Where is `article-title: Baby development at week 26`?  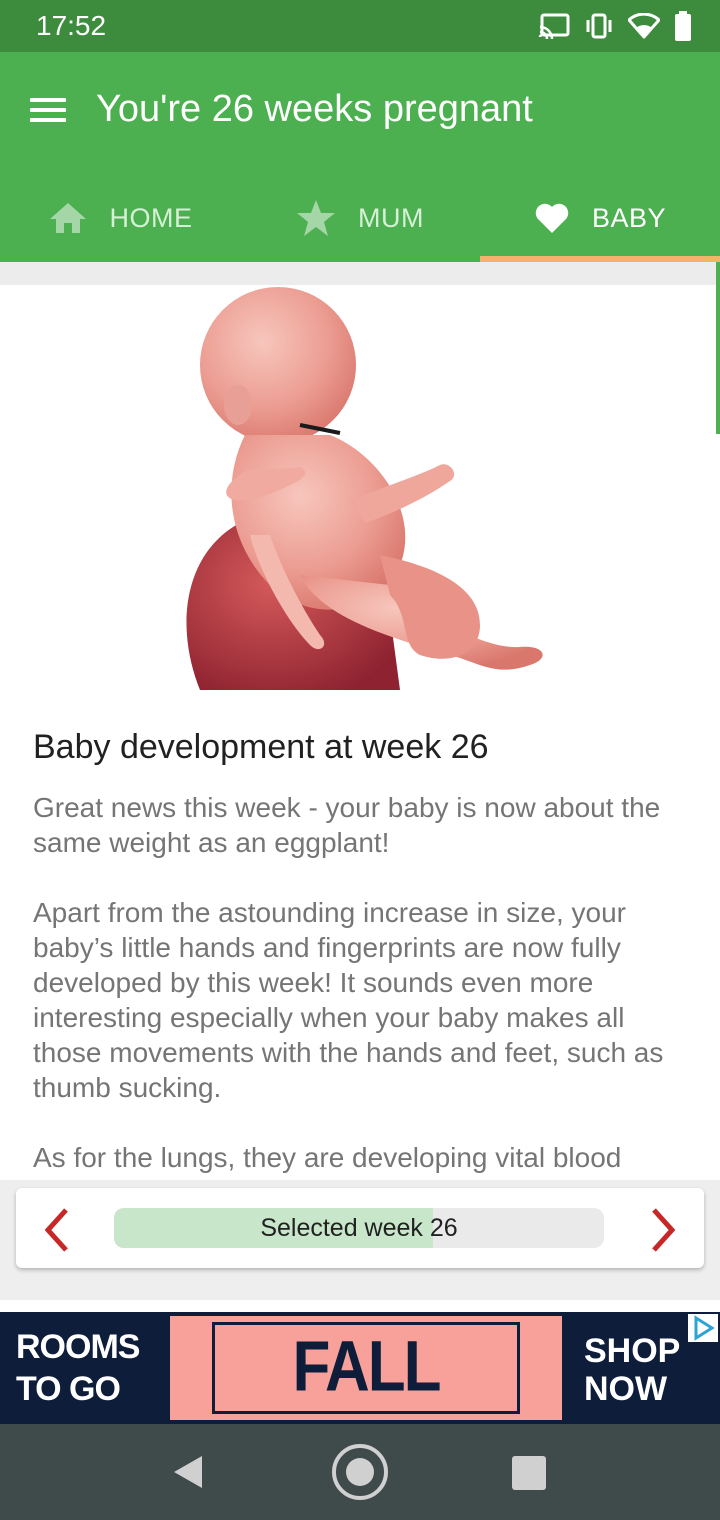
article-title: Baby development at week 26 is located at coordinates (261, 747).